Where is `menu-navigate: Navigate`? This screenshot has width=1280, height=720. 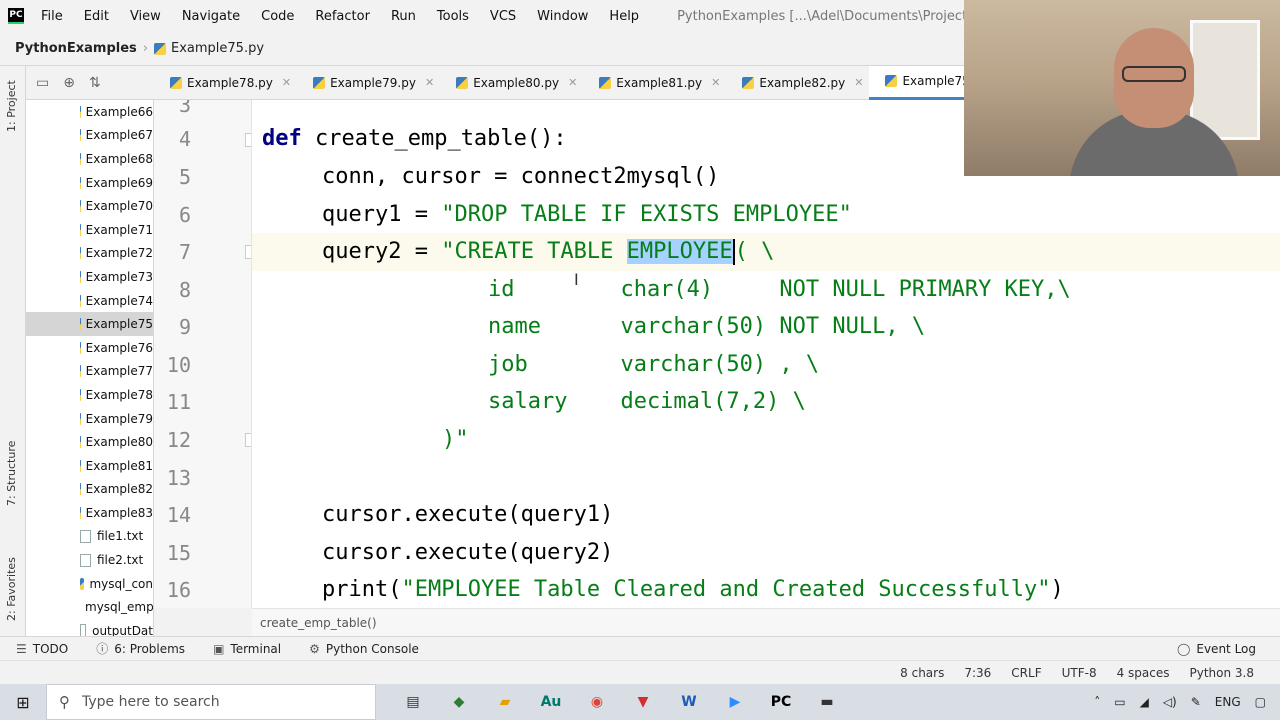
menu-navigate: Navigate is located at coordinates (210, 16).